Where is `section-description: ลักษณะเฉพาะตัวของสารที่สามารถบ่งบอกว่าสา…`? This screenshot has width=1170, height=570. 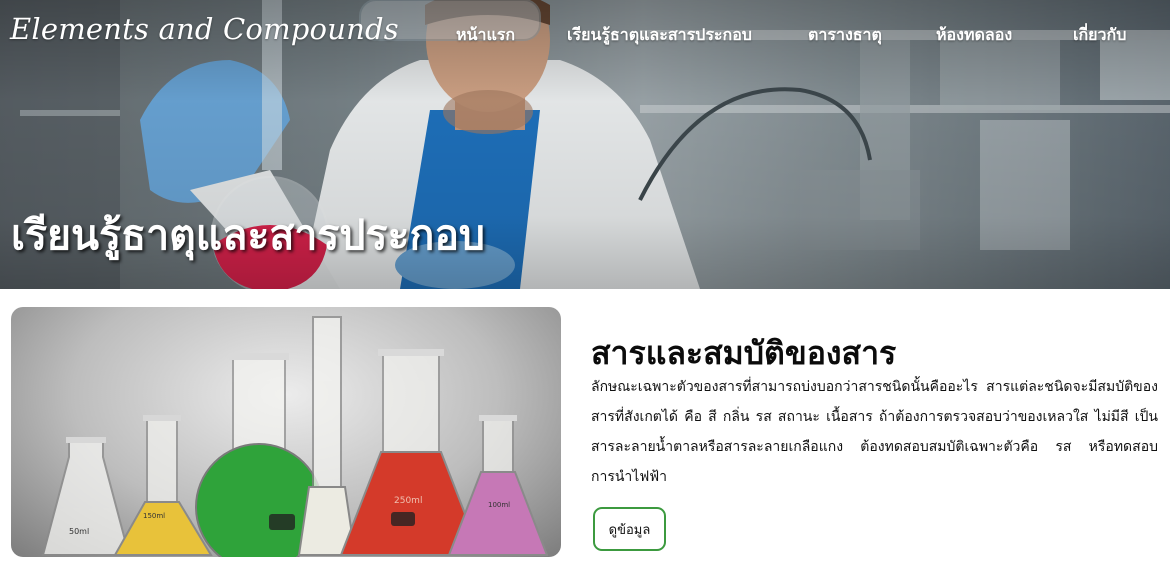
section-description: ลักษณะเฉพาะตัวของสารที่สามารถบ่งบอกว่าสา… is located at coordinates (874, 432).